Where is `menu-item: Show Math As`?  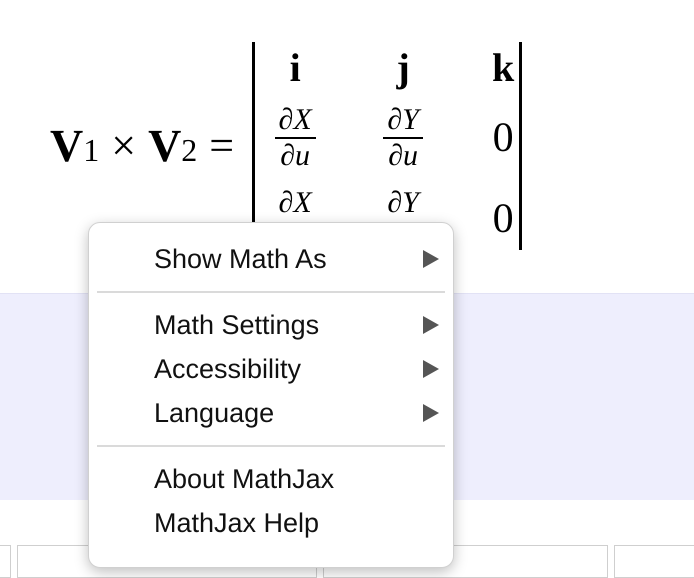 menu-item: Show Math As is located at coordinates (271, 259).